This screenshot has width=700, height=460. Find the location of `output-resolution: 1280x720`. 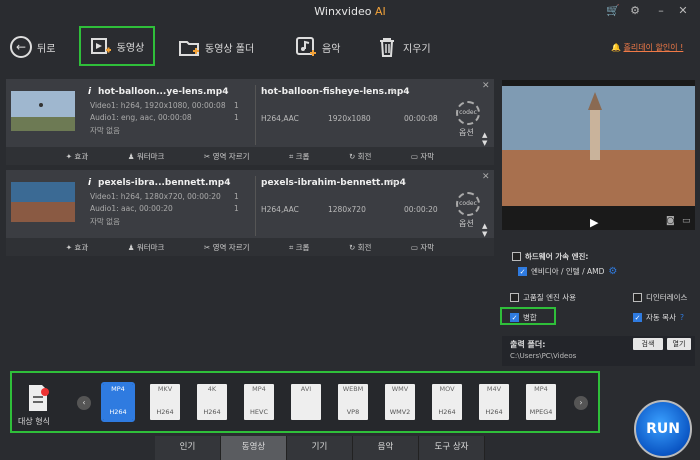

output-resolution: 1280x720 is located at coordinates (347, 209).